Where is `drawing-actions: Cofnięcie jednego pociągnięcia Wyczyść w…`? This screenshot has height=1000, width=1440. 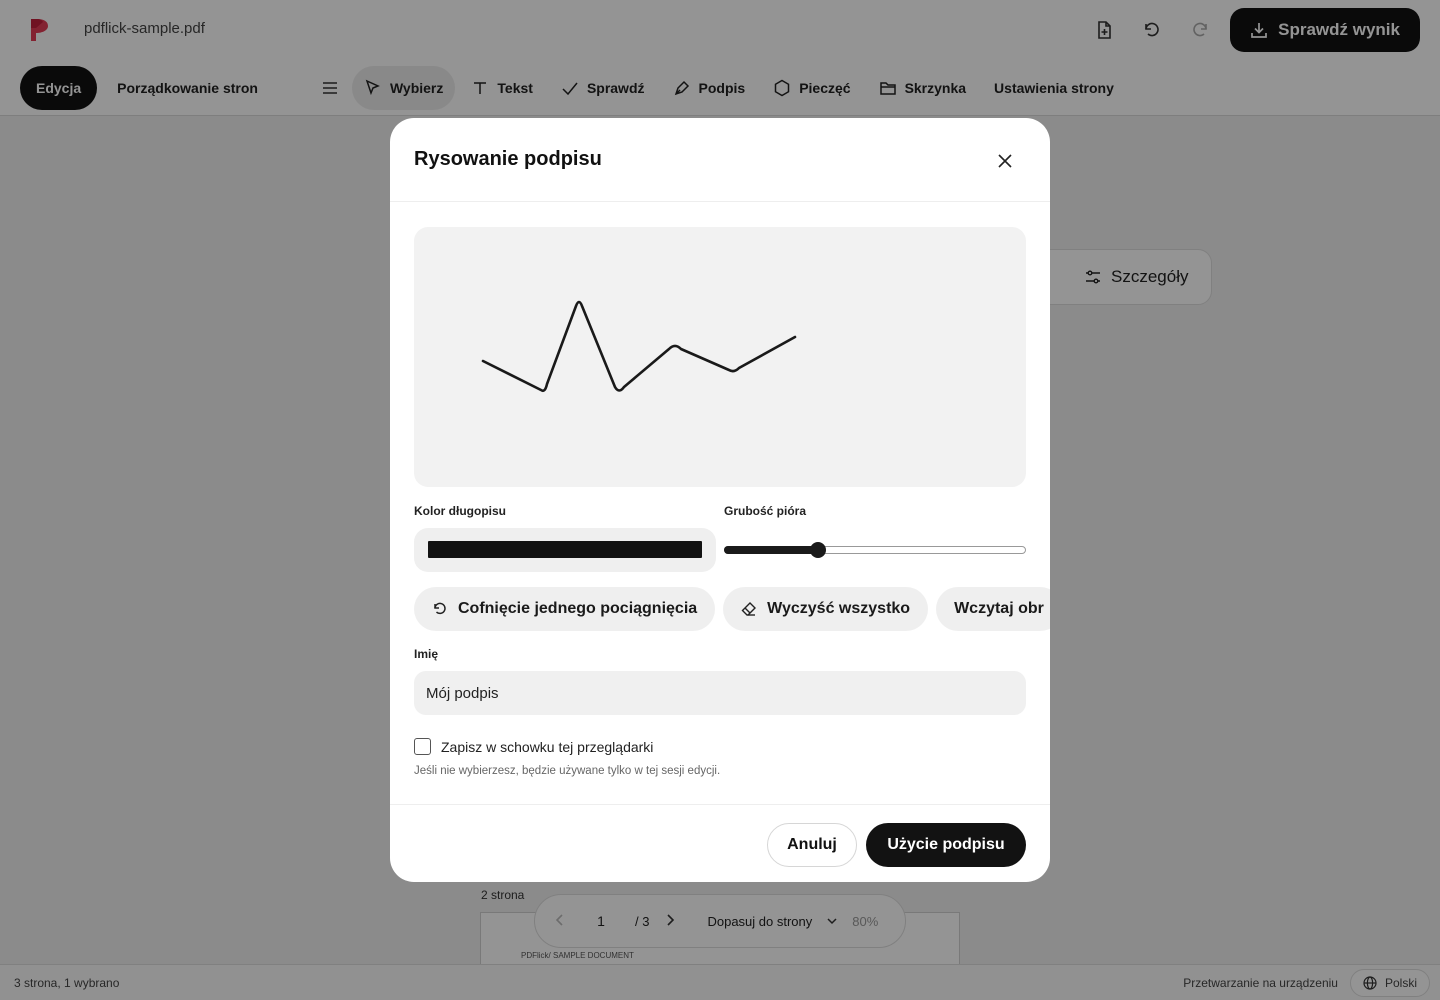 drawing-actions: Cofnięcie jednego pociągnięcia Wyczyść w… is located at coordinates (732, 609).